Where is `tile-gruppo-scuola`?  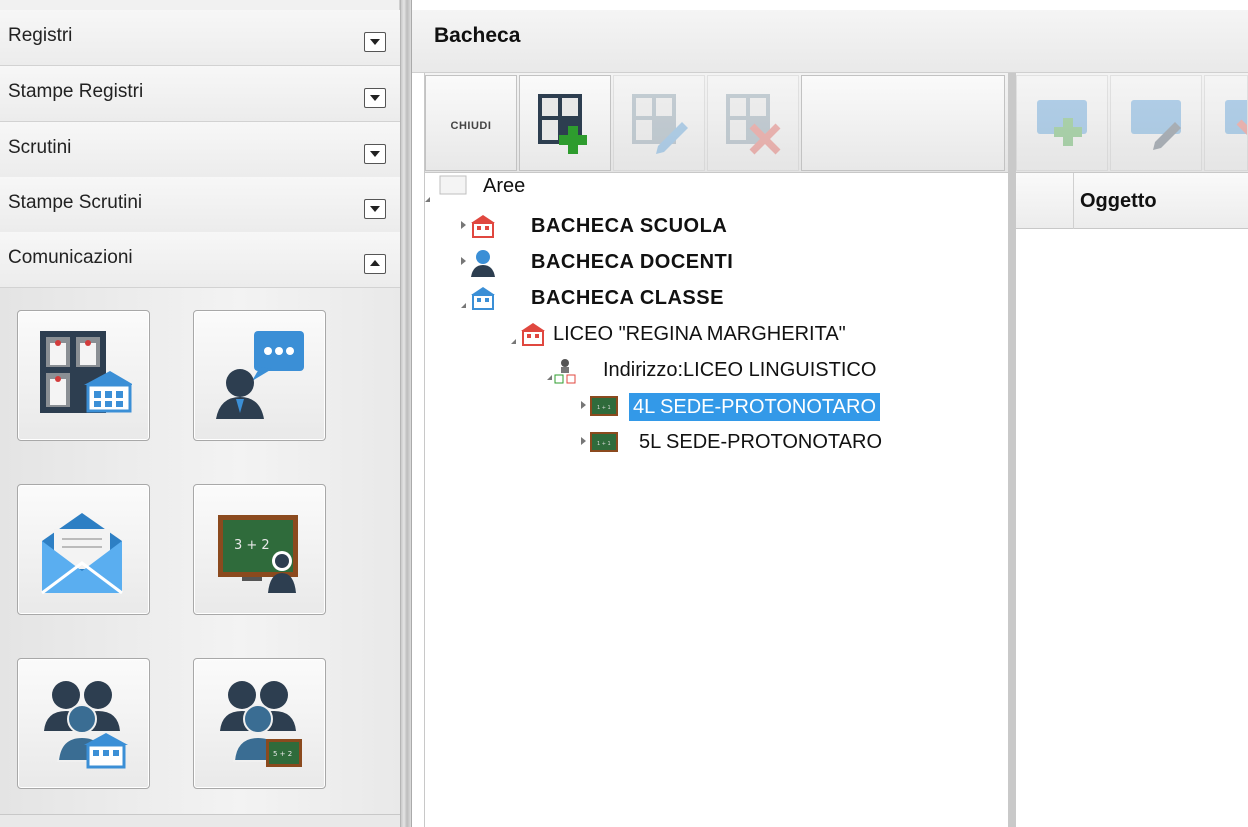
tile-gruppo-scuola is located at coordinates (83, 723).